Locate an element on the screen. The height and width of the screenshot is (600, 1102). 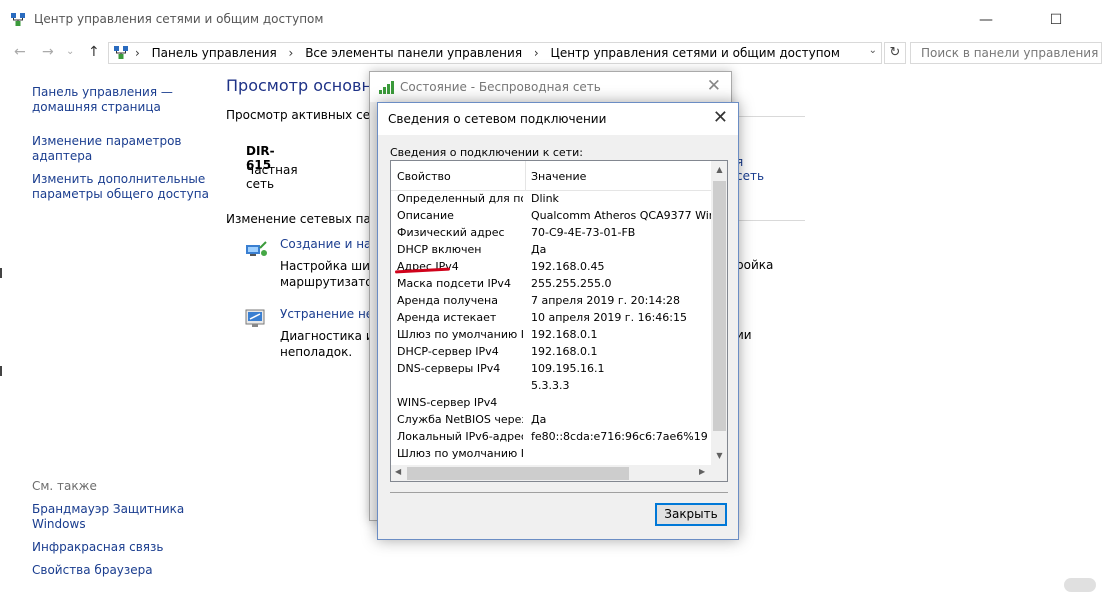
minimize-button: — is located at coordinates (986, 20).